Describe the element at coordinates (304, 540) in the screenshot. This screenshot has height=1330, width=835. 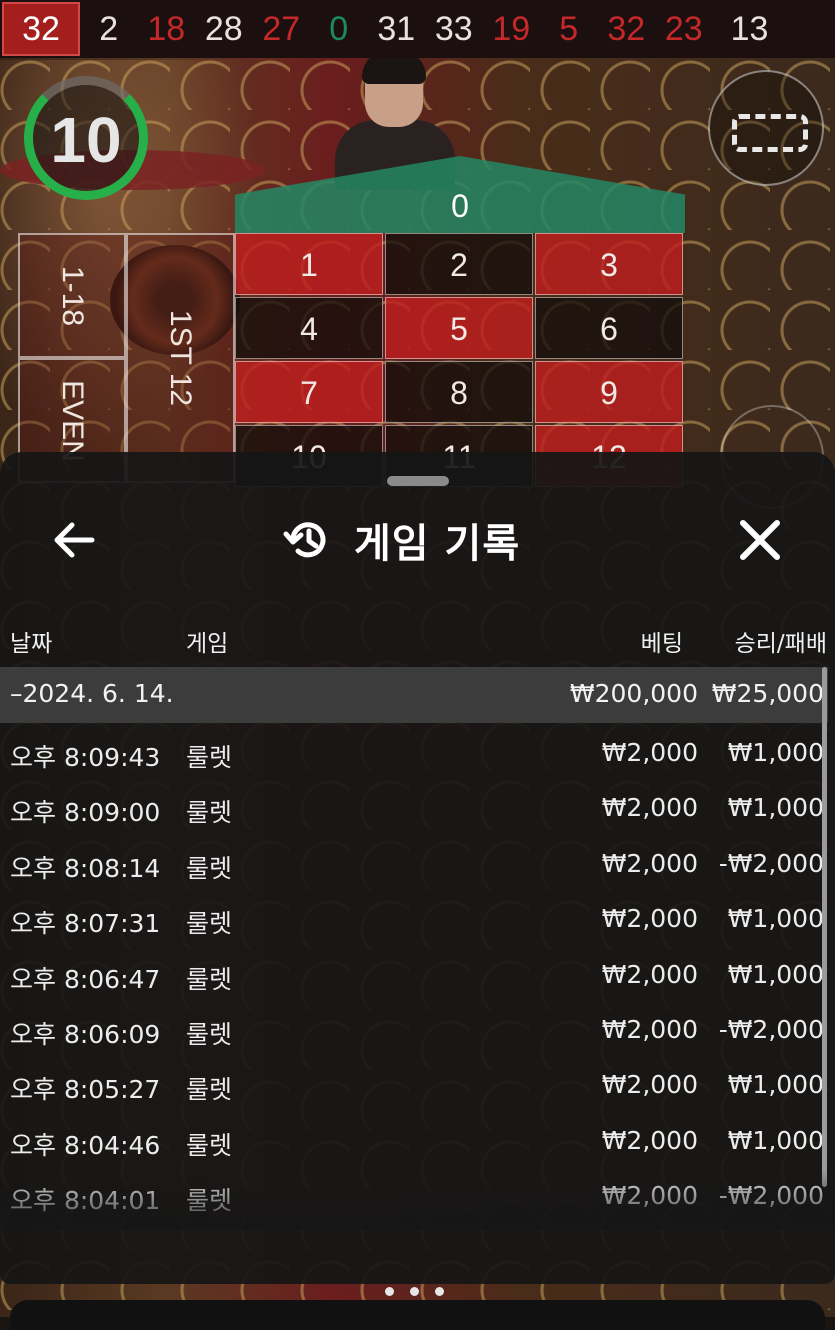
I see `history-icon` at that location.